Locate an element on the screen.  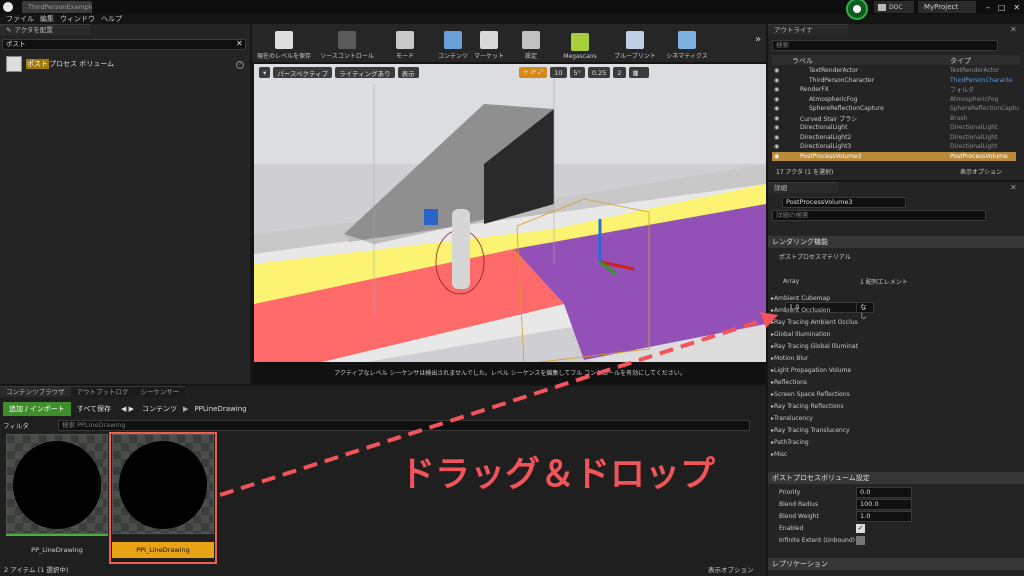
save-level-button: 現在のレベルを保存 is located at coordinates (284, 42).